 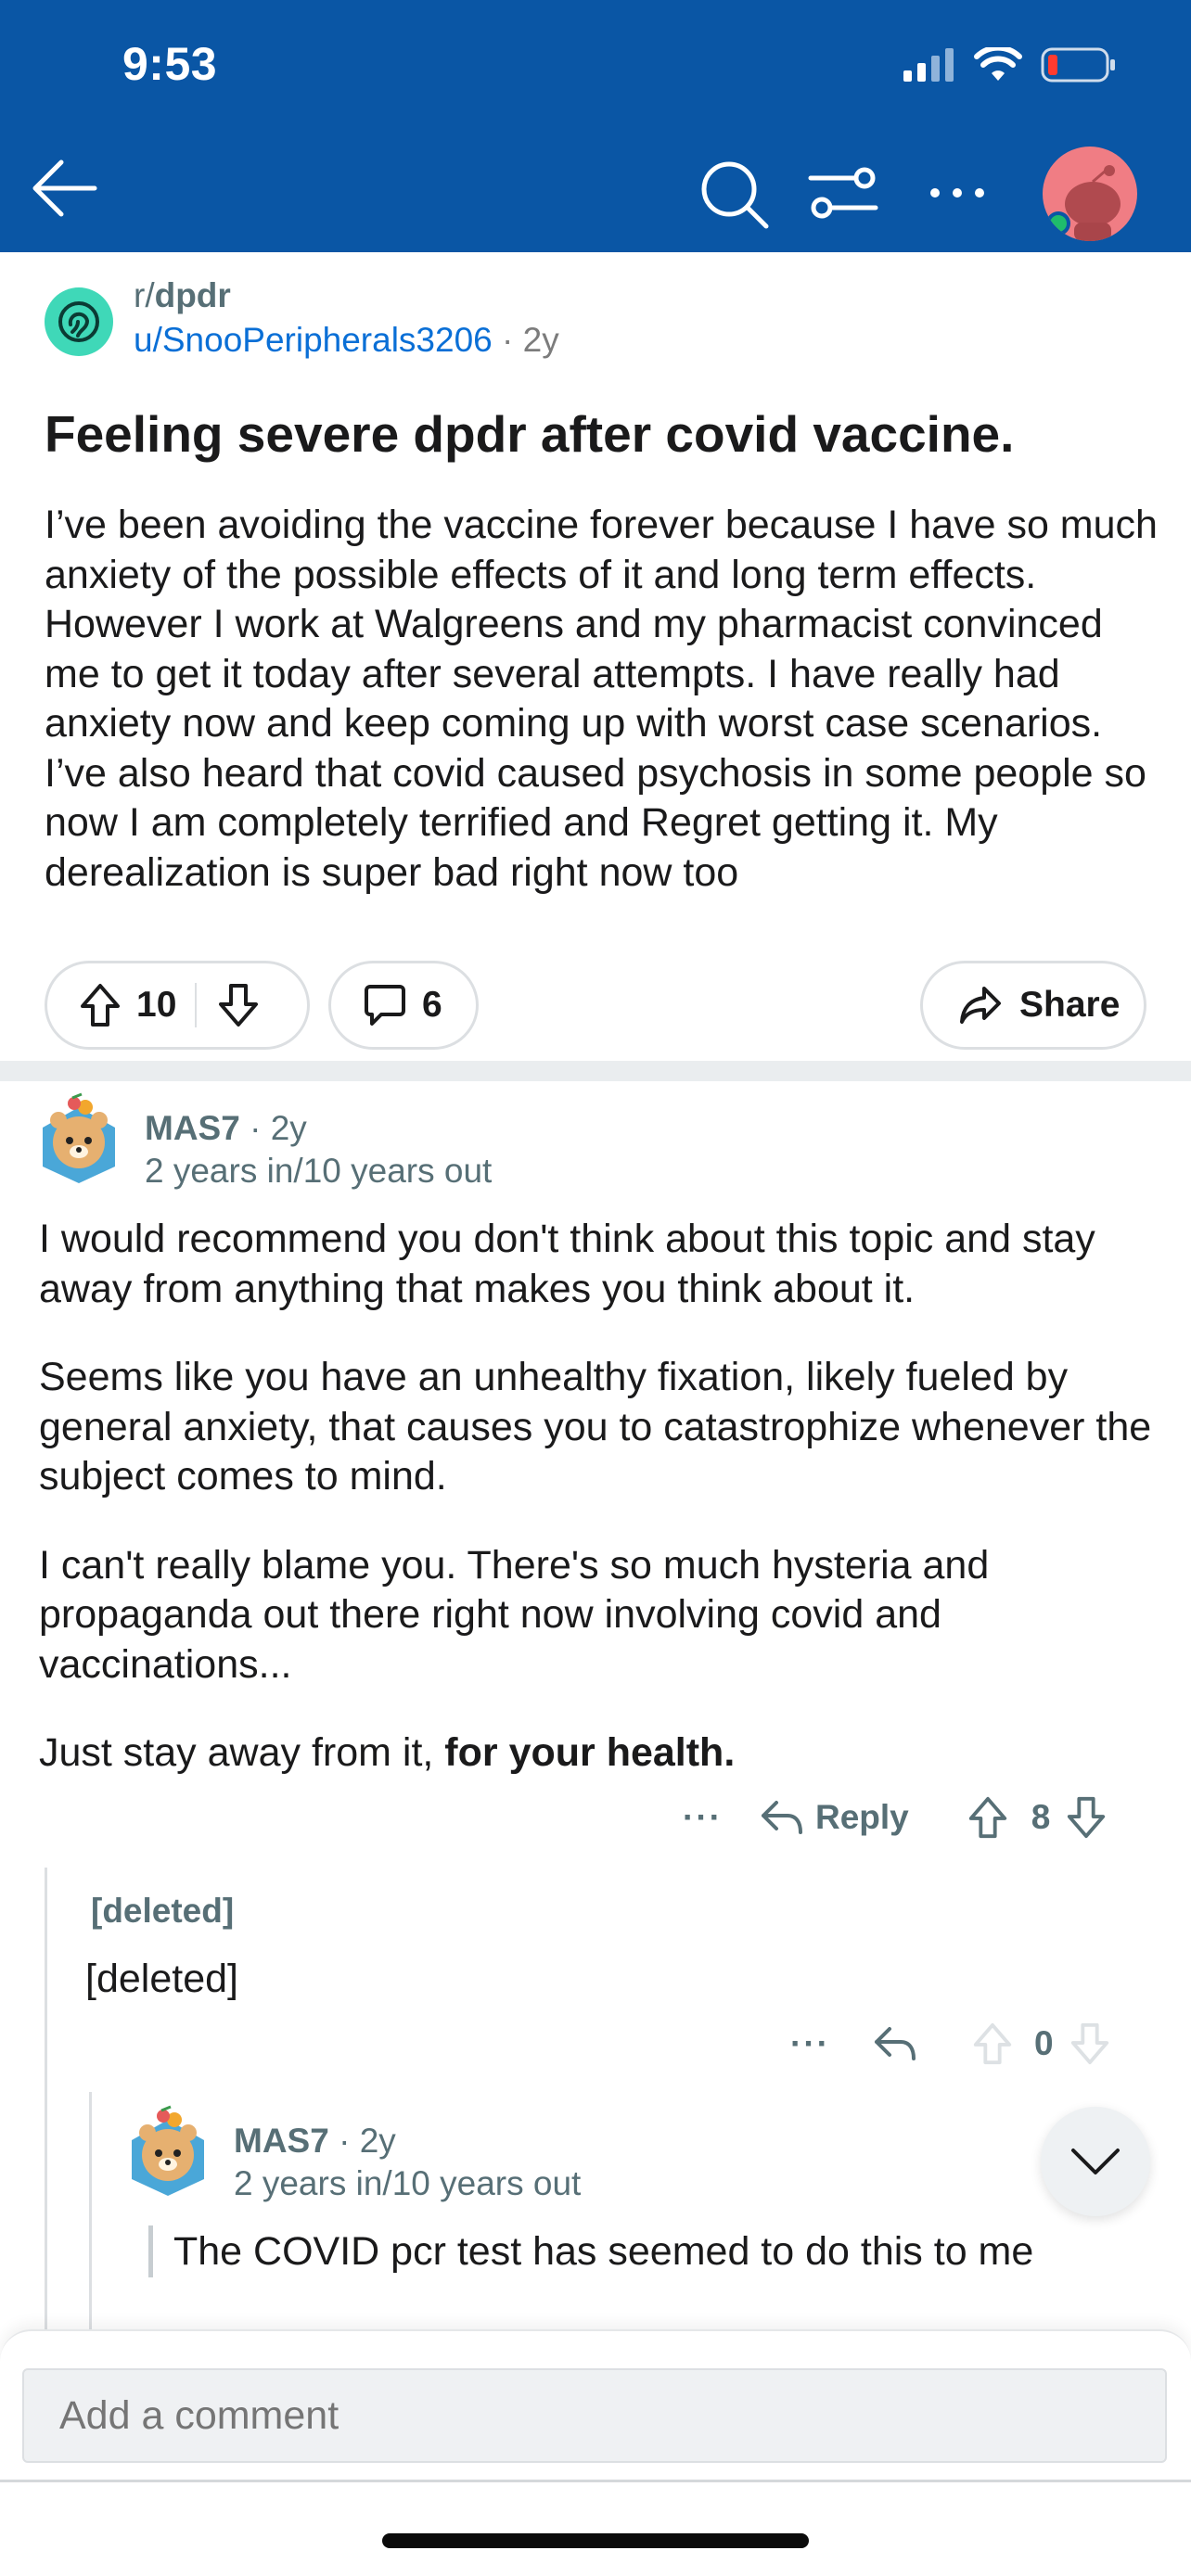 I want to click on sort-button, so click(x=844, y=193).